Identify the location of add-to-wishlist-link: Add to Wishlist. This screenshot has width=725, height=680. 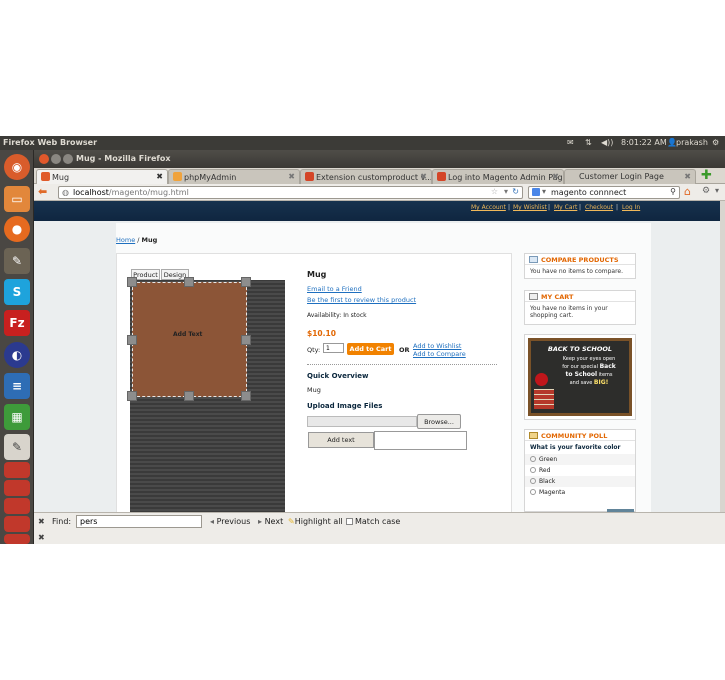
(437, 346).